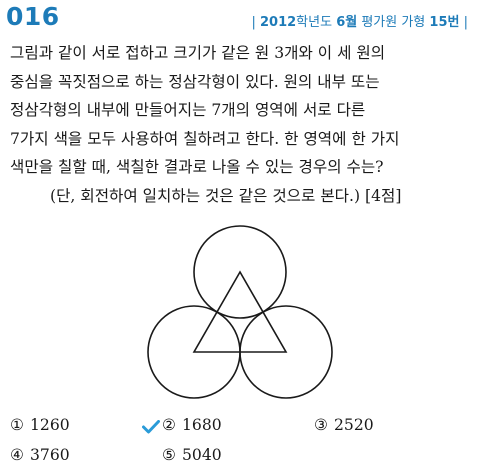 This screenshot has height=471, width=478. I want to click on choice-5: ⑤ 5040, so click(192, 455).